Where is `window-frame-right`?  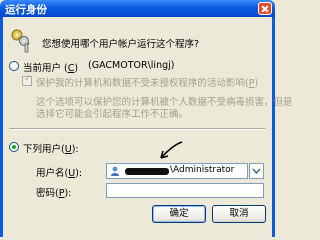 window-frame-right is located at coordinates (273, 127).